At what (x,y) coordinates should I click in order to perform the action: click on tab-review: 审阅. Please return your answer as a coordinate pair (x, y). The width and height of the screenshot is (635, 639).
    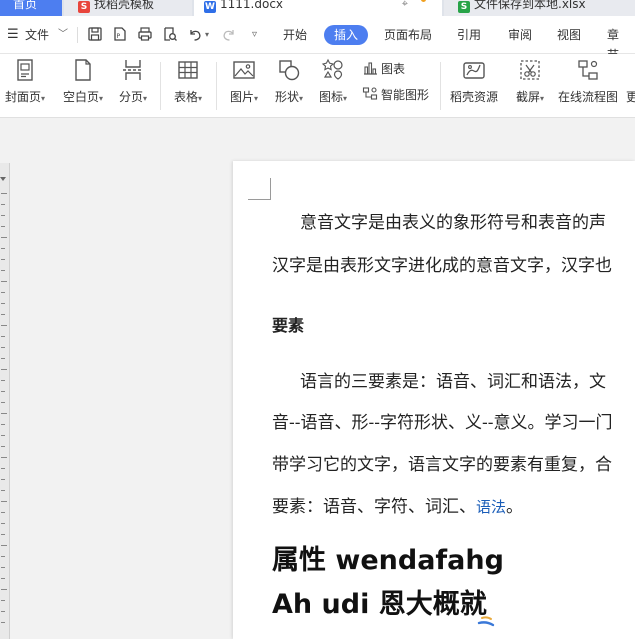
    Looking at the image, I should click on (520, 35).